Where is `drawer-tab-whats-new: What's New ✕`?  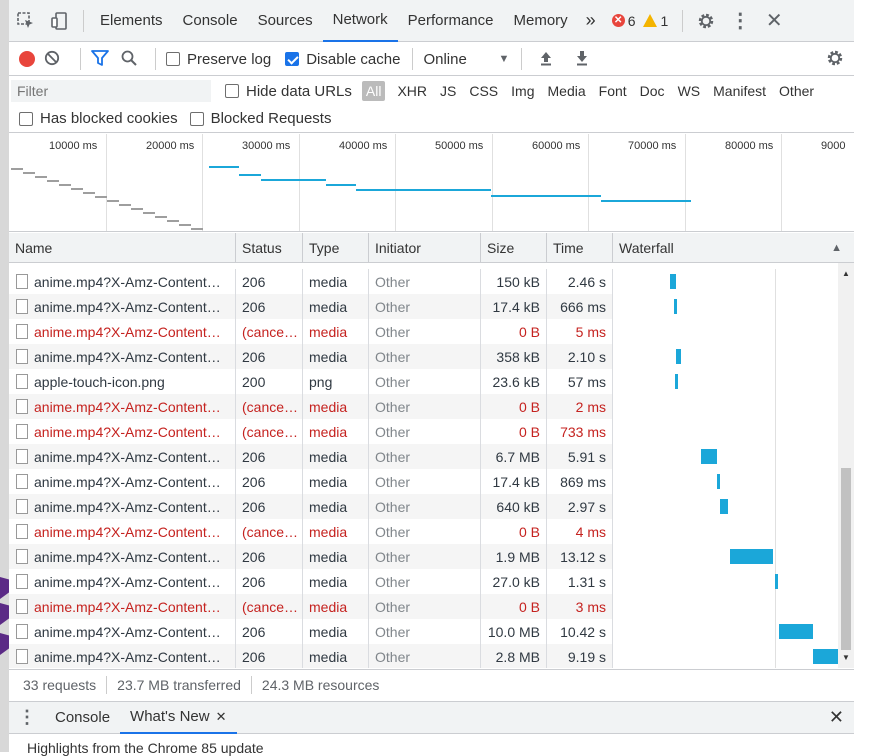 drawer-tab-whats-new: What's New ✕ is located at coordinates (178, 717).